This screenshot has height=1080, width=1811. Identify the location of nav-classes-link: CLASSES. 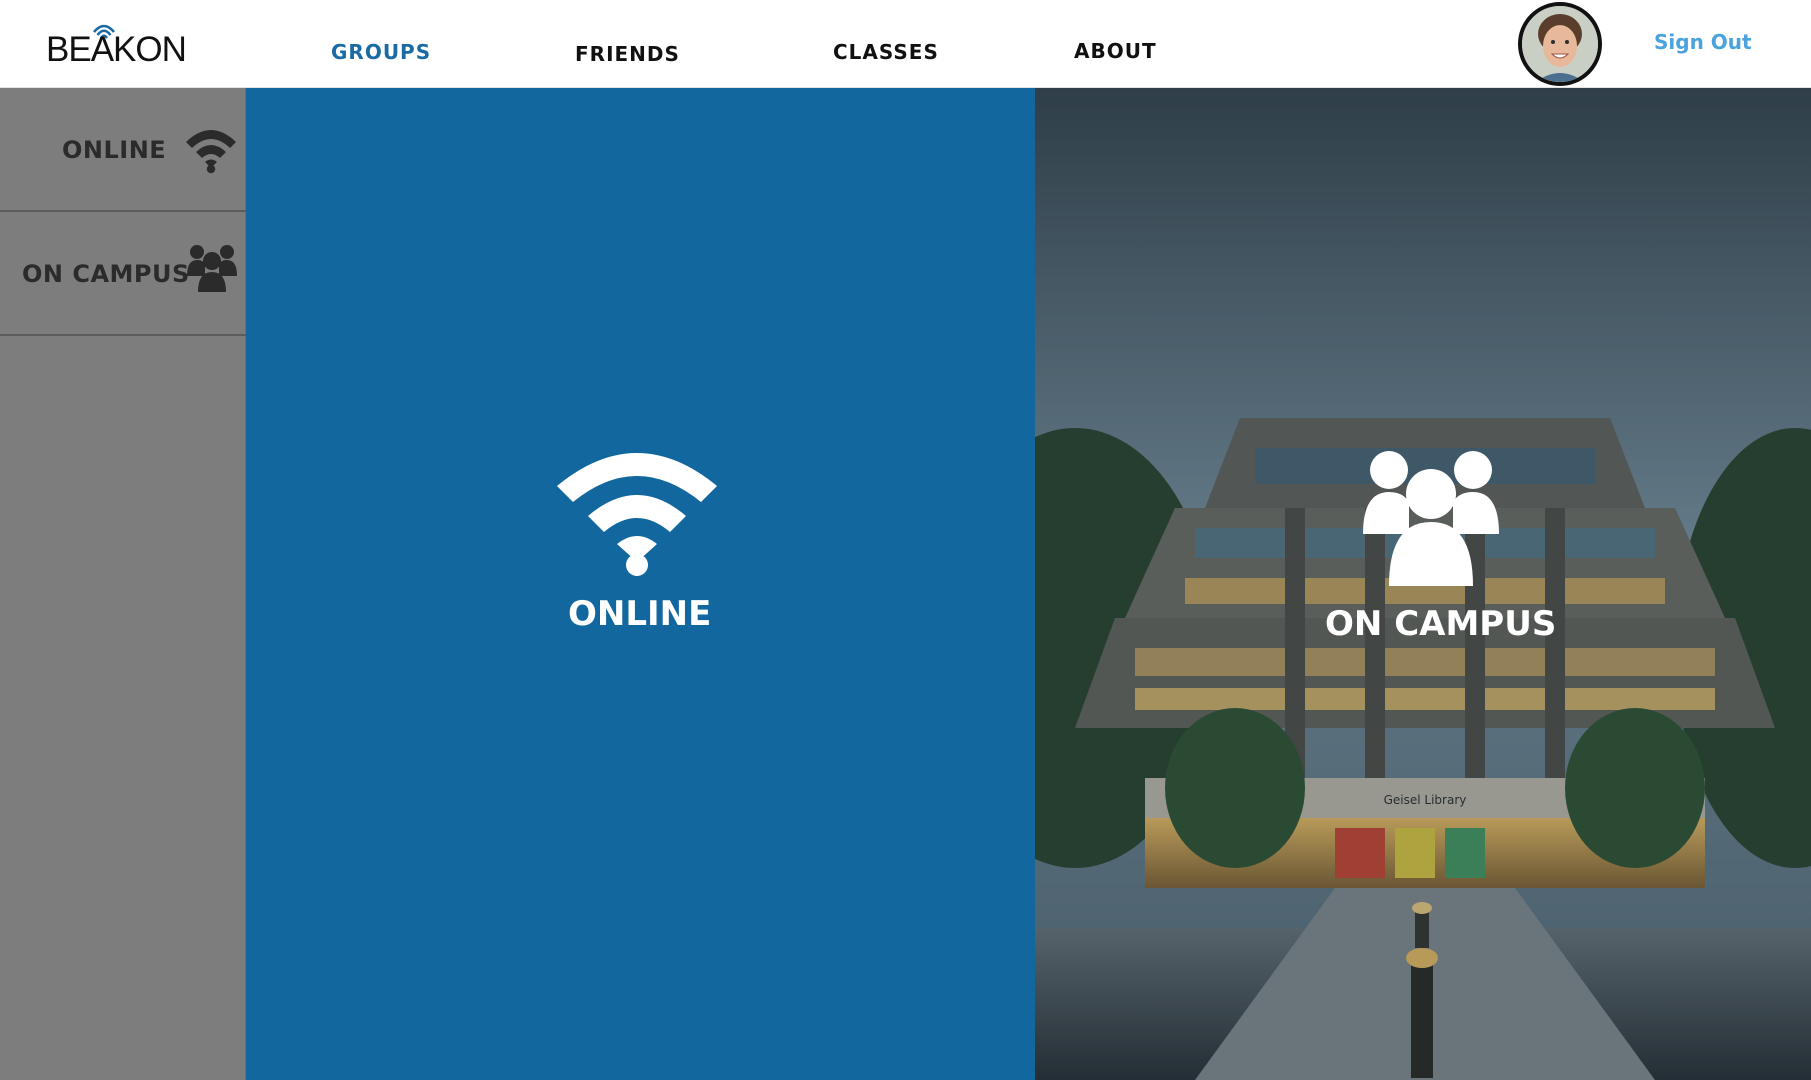
(886, 52).